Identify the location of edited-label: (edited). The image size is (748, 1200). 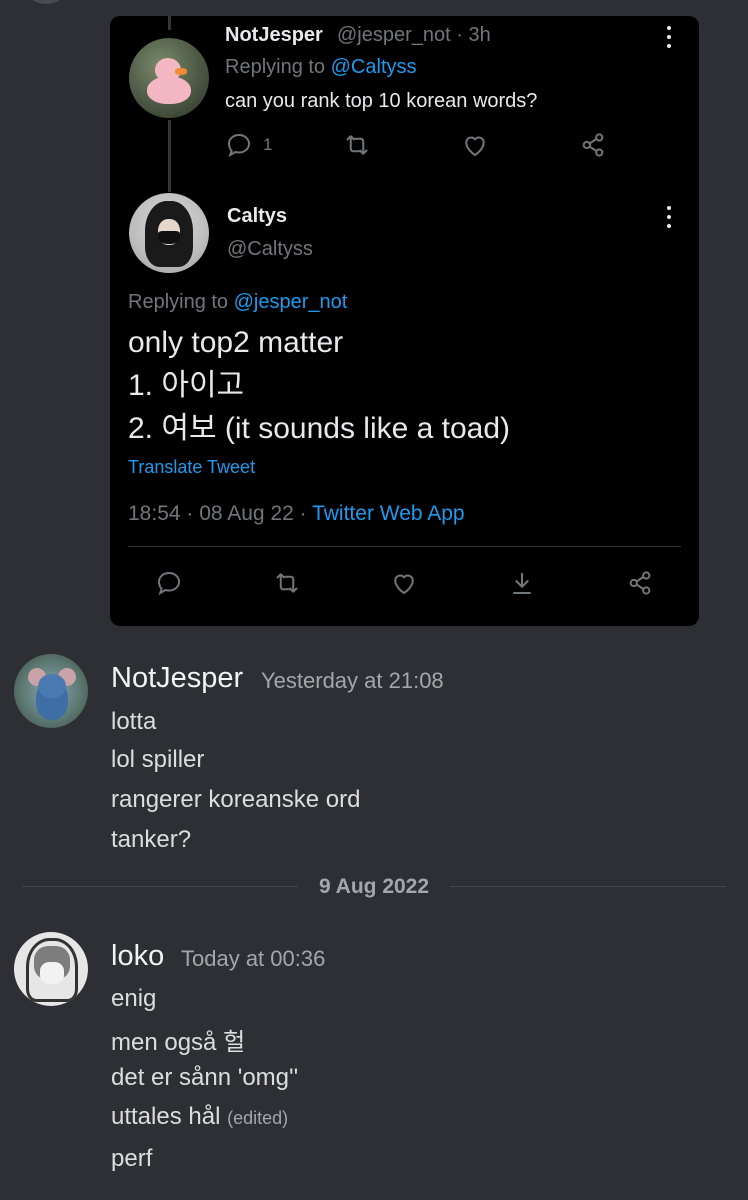
(258, 1118).